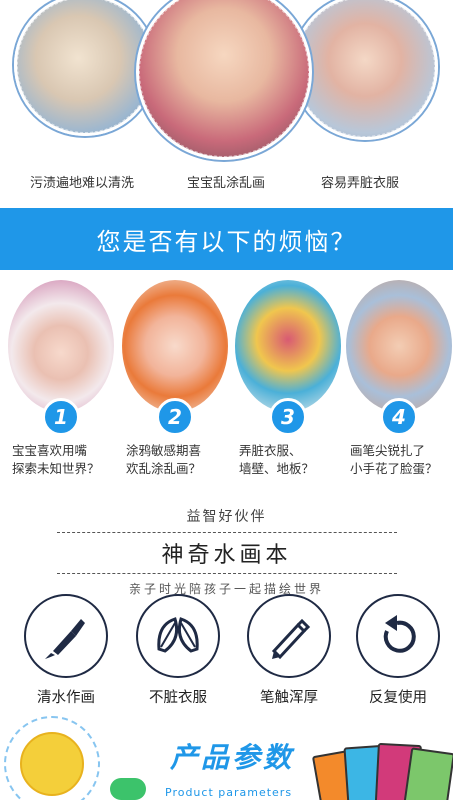 This screenshot has width=453, height=800. Describe the element at coordinates (85, 68) in the screenshot. I see `mess-floor-photo` at that location.